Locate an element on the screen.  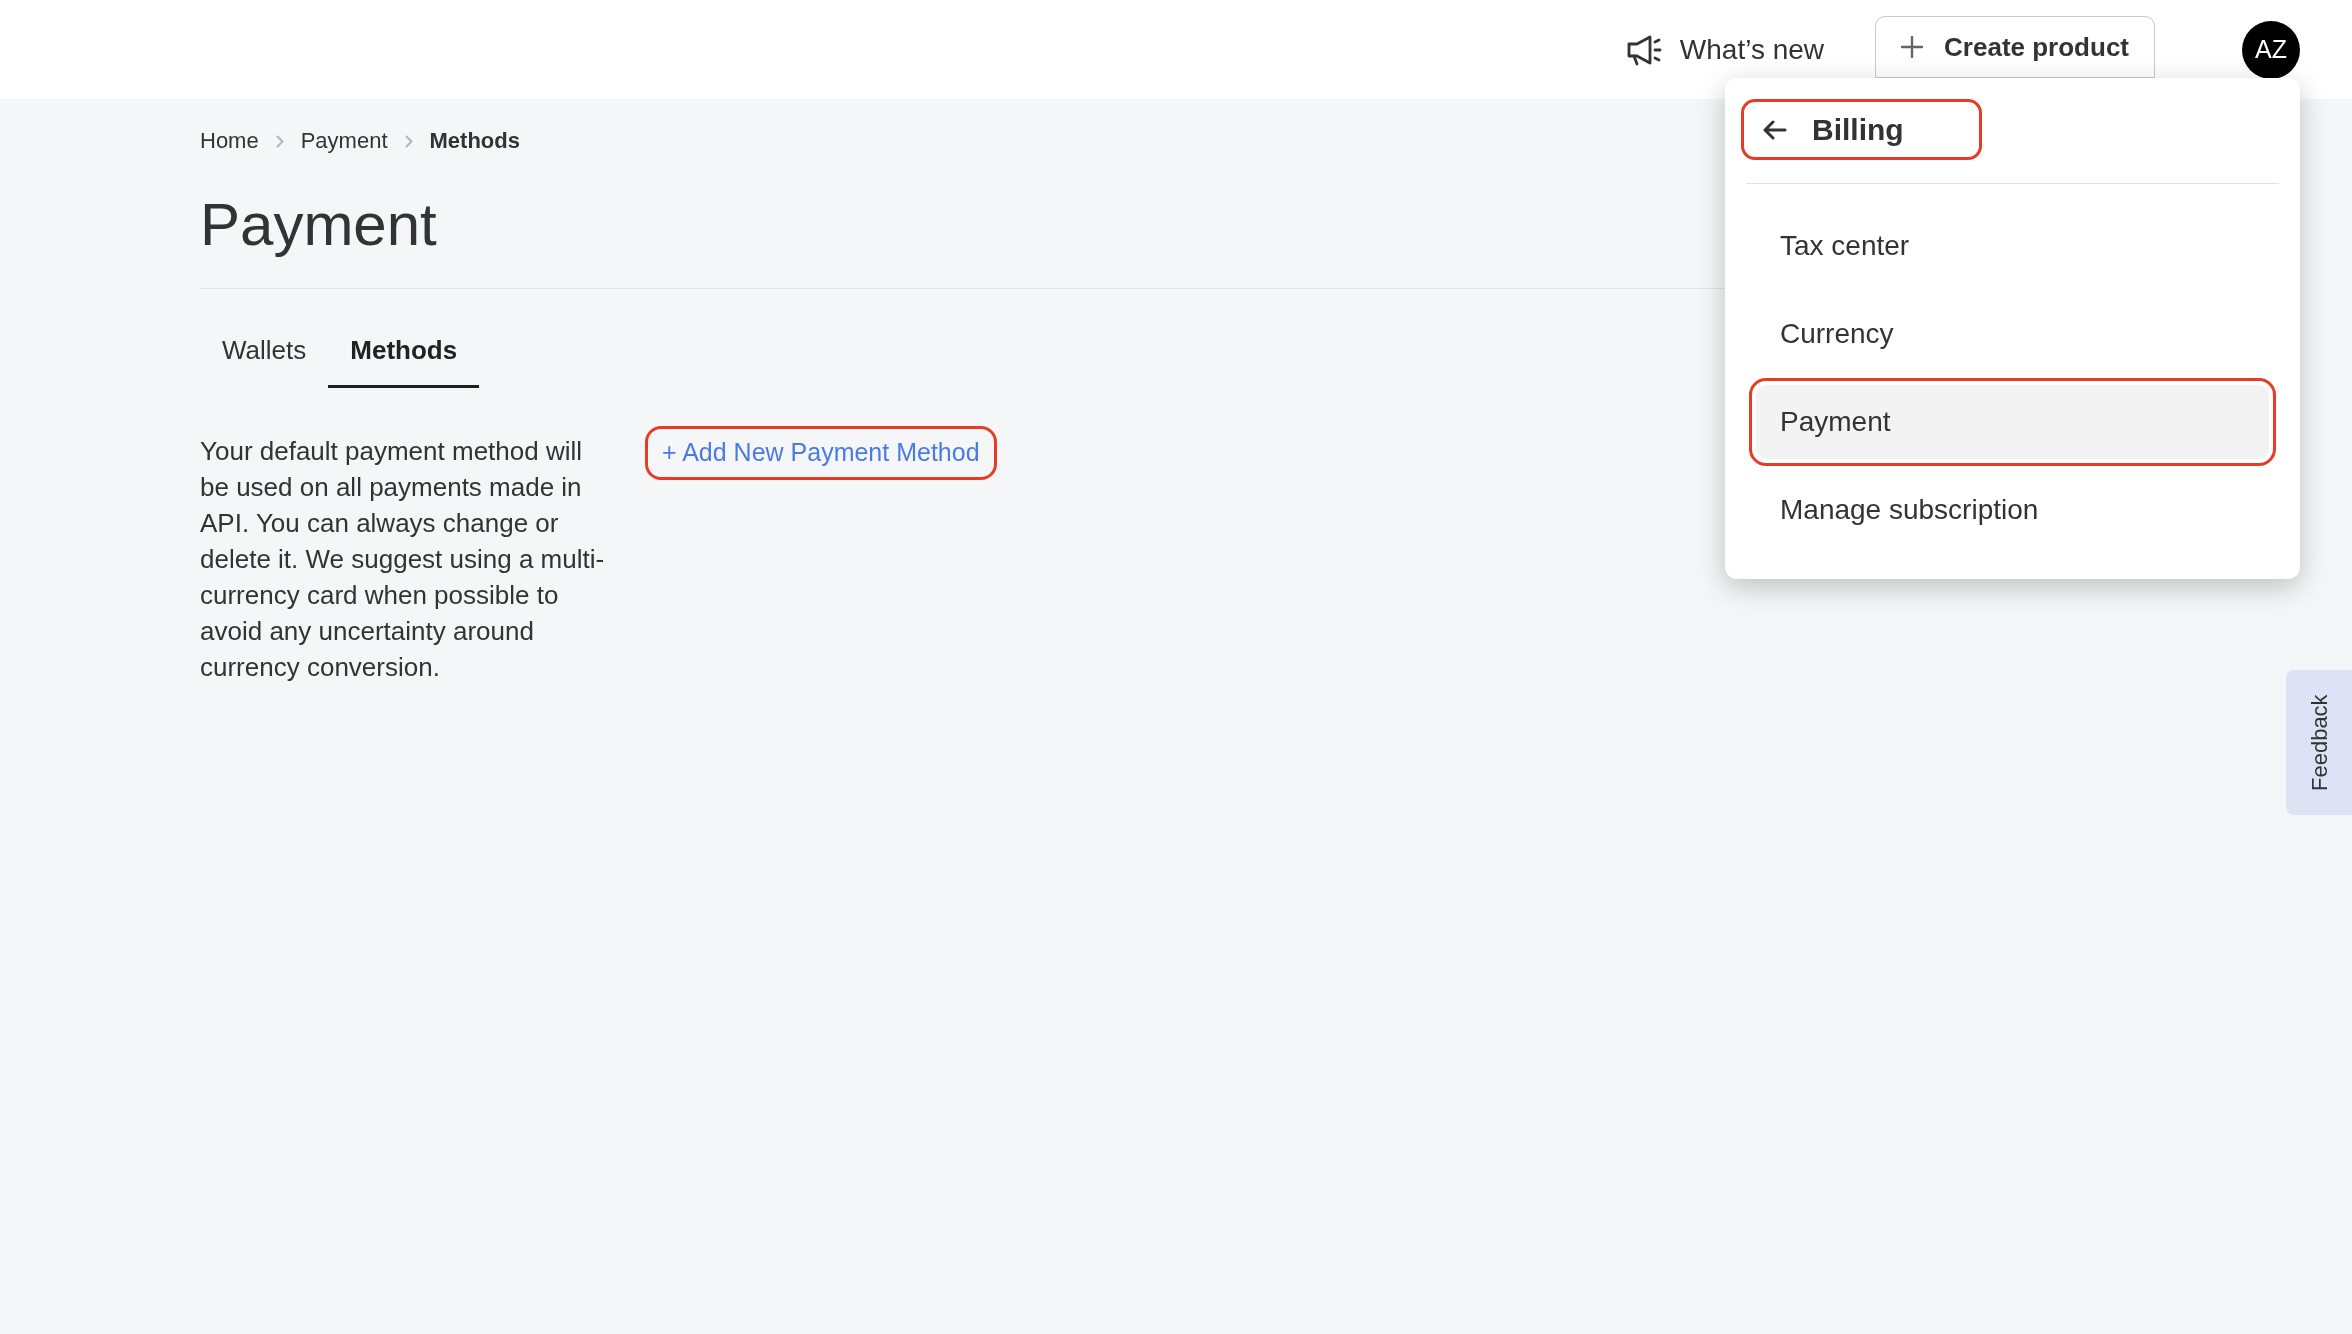
feedback-tab: Feedback is located at coordinates (2319, 742).